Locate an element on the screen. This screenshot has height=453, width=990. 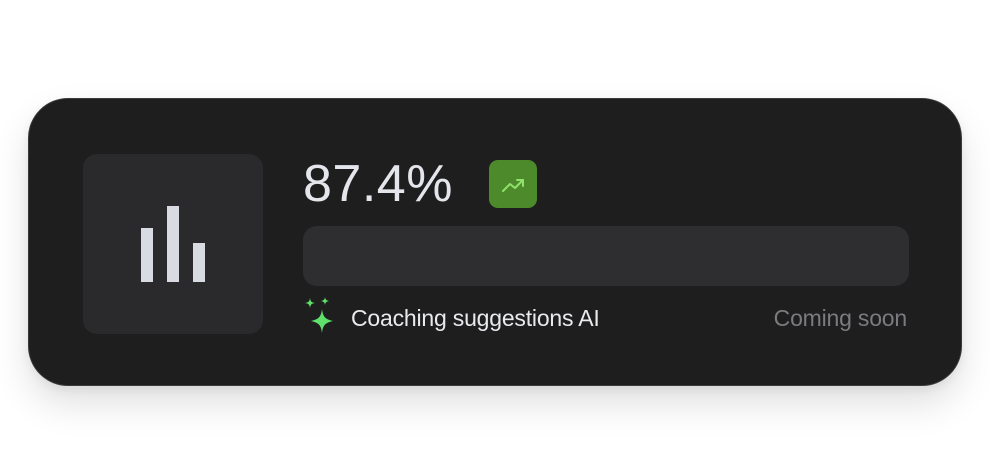
bar-chart-icon is located at coordinates (173, 244).